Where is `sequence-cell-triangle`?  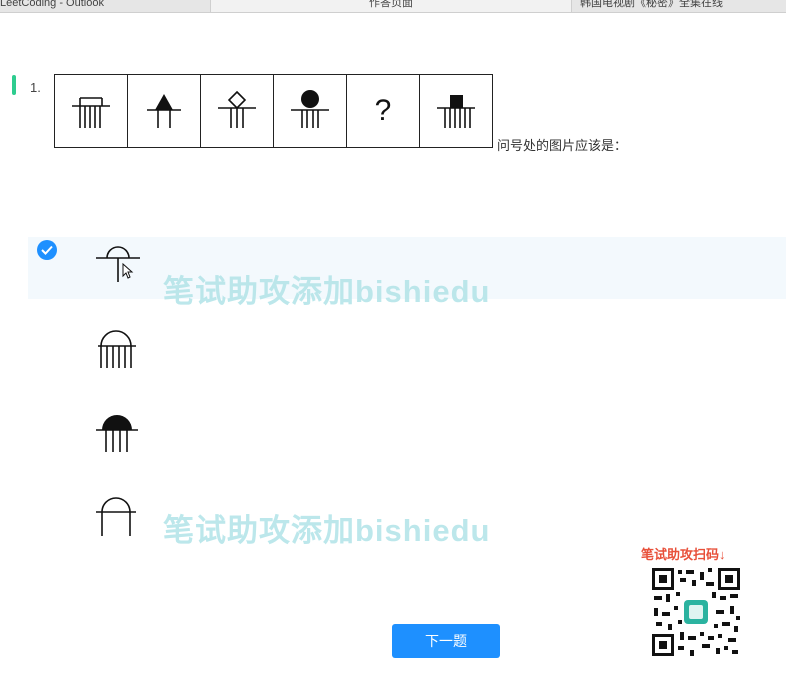 sequence-cell-triangle is located at coordinates (164, 111).